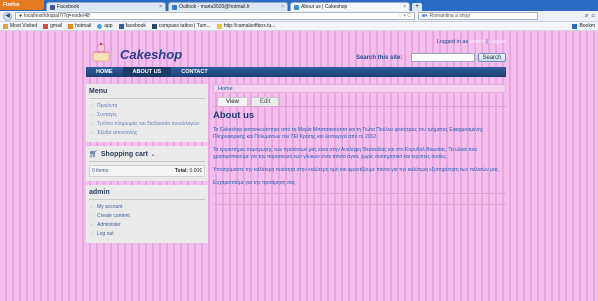  I want to click on menu-item-recipes: Συνταγές, so click(147, 115).